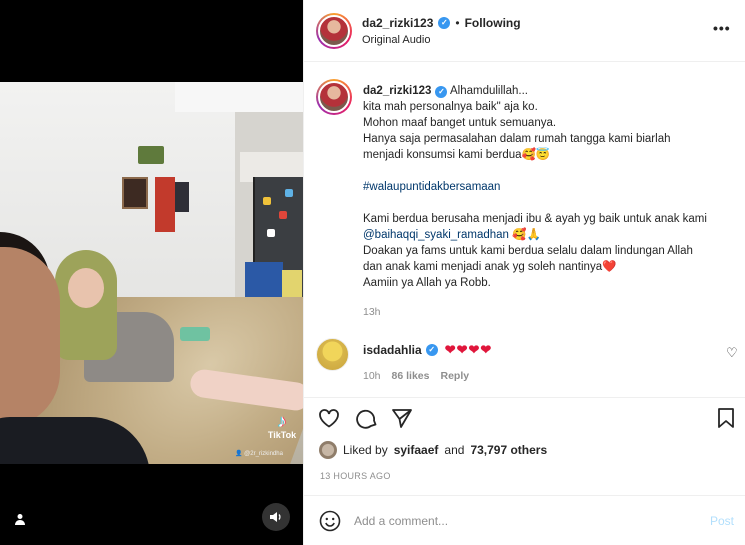 Image resolution: width=745 pixels, height=545 pixels. I want to click on comment-likes: 86 likes, so click(411, 376).